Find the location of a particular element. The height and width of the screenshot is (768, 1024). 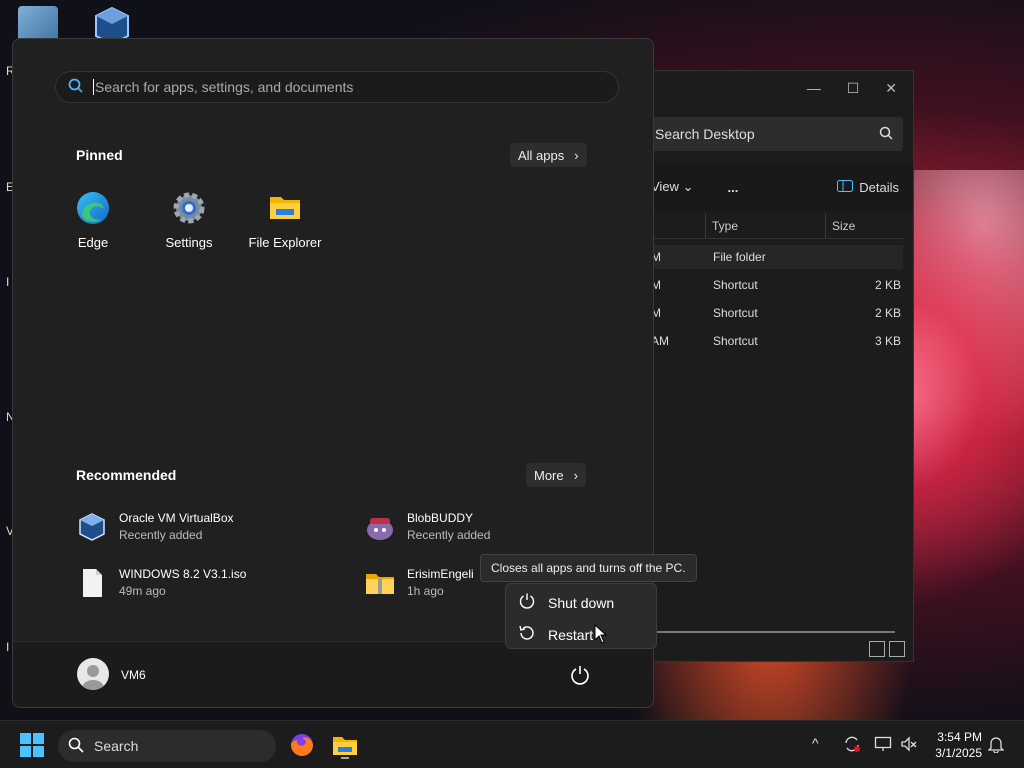

taskbar-clock: 3:54 PM 3/1/2025 is located at coordinates (958, 745).